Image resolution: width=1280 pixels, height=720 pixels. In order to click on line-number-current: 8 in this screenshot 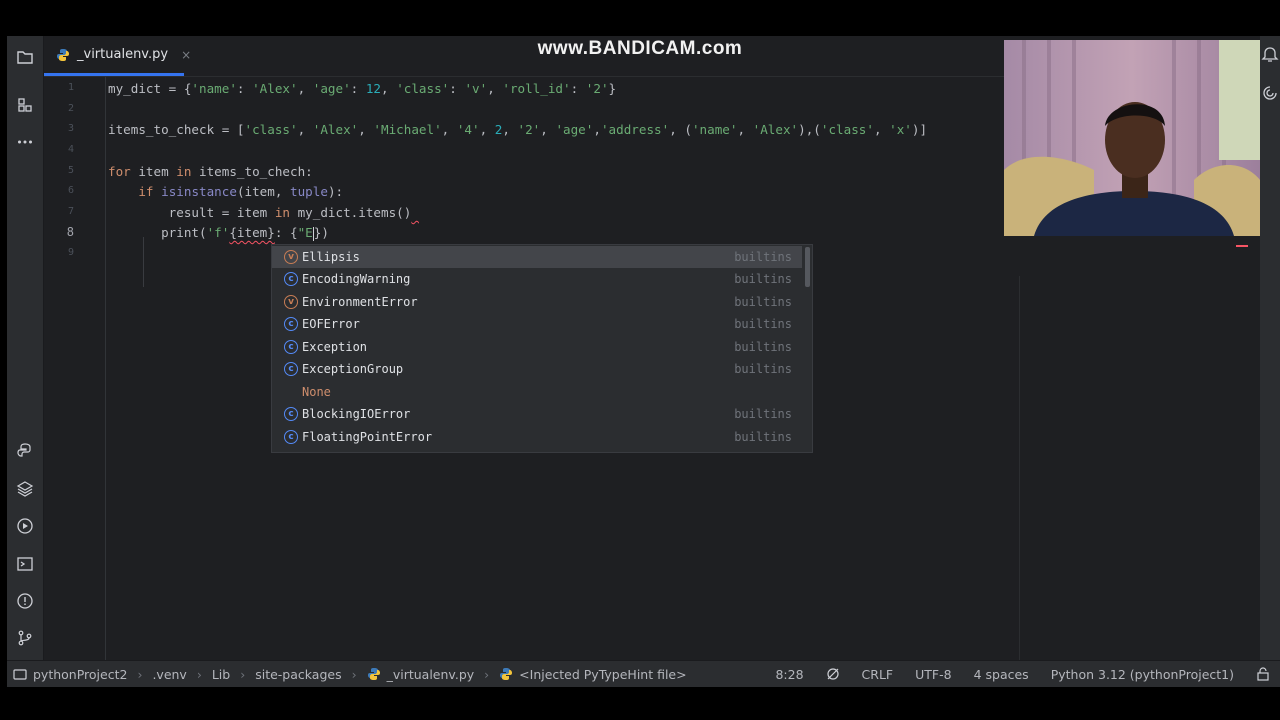, I will do `click(70, 232)`.